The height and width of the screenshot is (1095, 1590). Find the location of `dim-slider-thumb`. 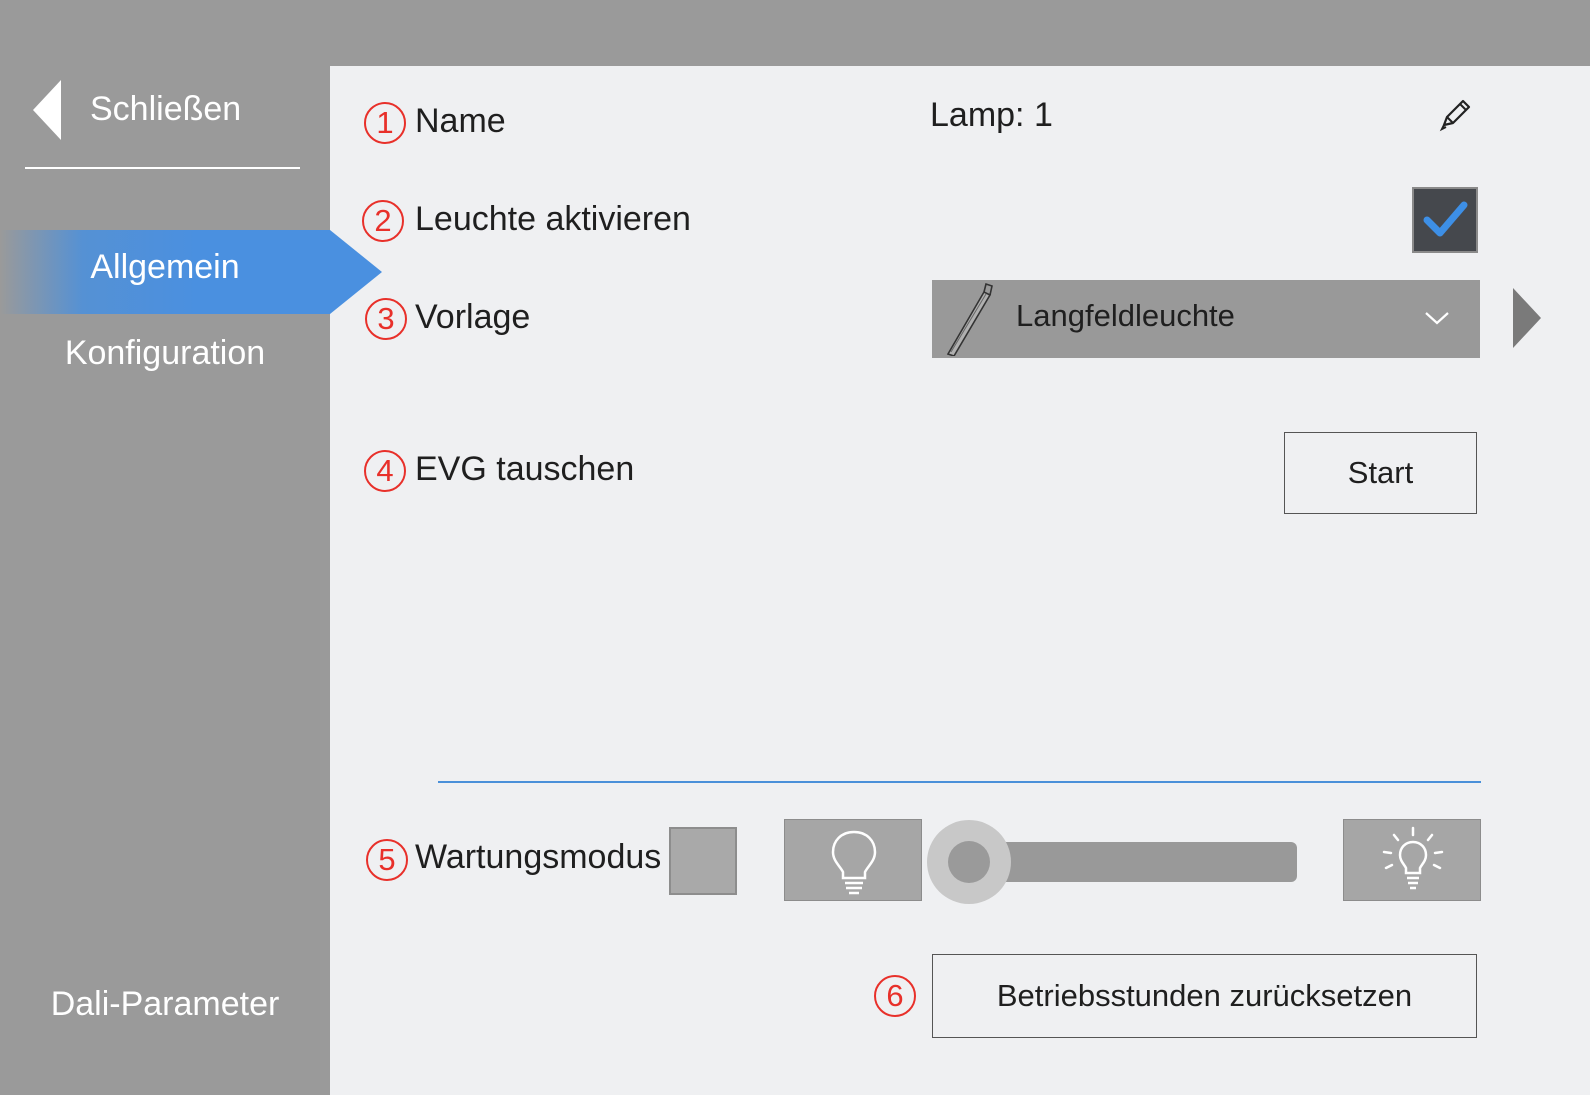

dim-slider-thumb is located at coordinates (969, 862).